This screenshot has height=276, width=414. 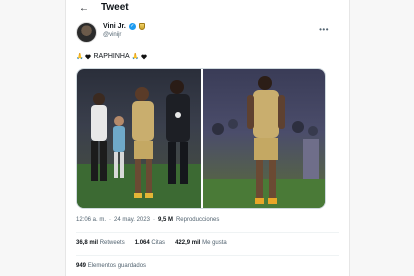 I want to click on quotes-label: Citas, so click(x=158, y=243).